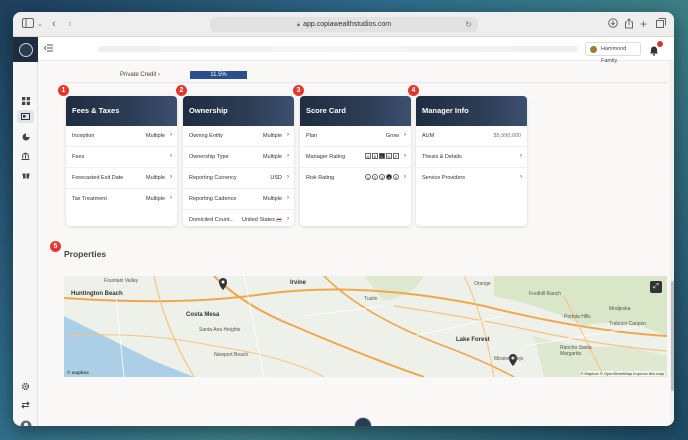  What do you see at coordinates (627, 324) in the screenshot?
I see `map-label-trabuco: Trabuco Canyon` at bounding box center [627, 324].